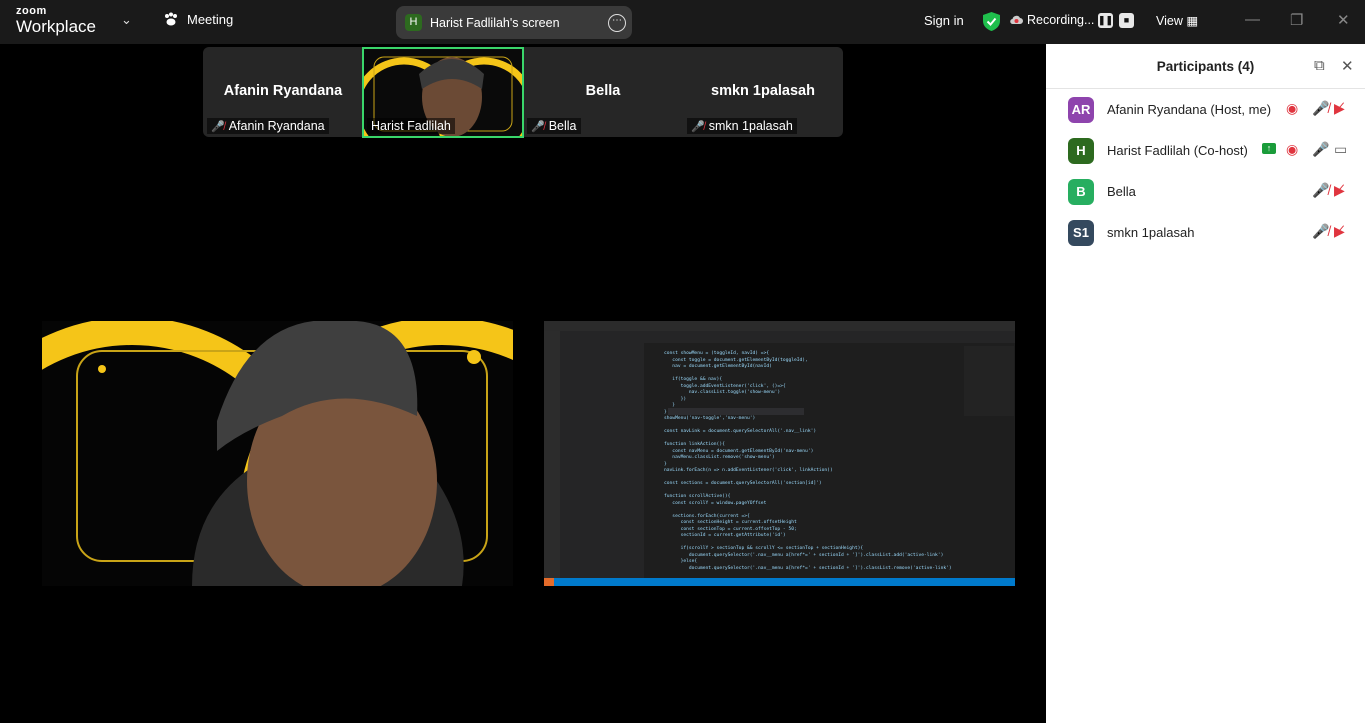  What do you see at coordinates (1347, 66) in the screenshot?
I see `close-panel-icon: ✕` at bounding box center [1347, 66].